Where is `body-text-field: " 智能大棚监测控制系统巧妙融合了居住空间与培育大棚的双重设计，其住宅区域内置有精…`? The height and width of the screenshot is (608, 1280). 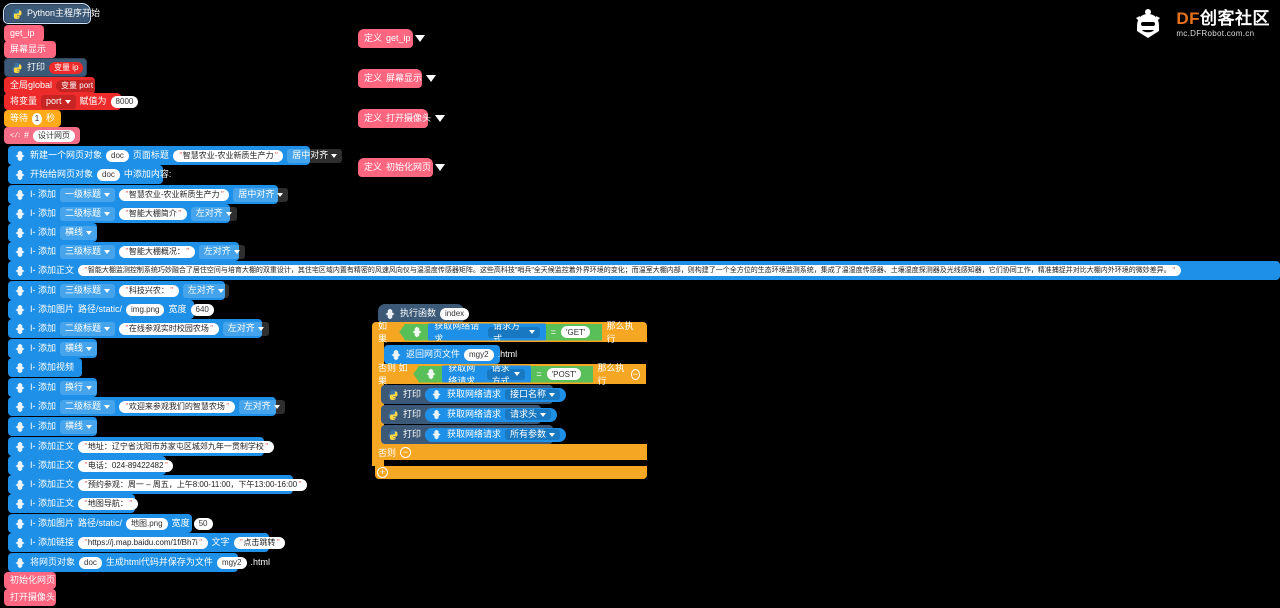
body-text-field: " 智能大棚监测控制系统巧妙融合了居住空间与培育大棚的双重设计，其住宅区域内置有精… is located at coordinates (629, 270).